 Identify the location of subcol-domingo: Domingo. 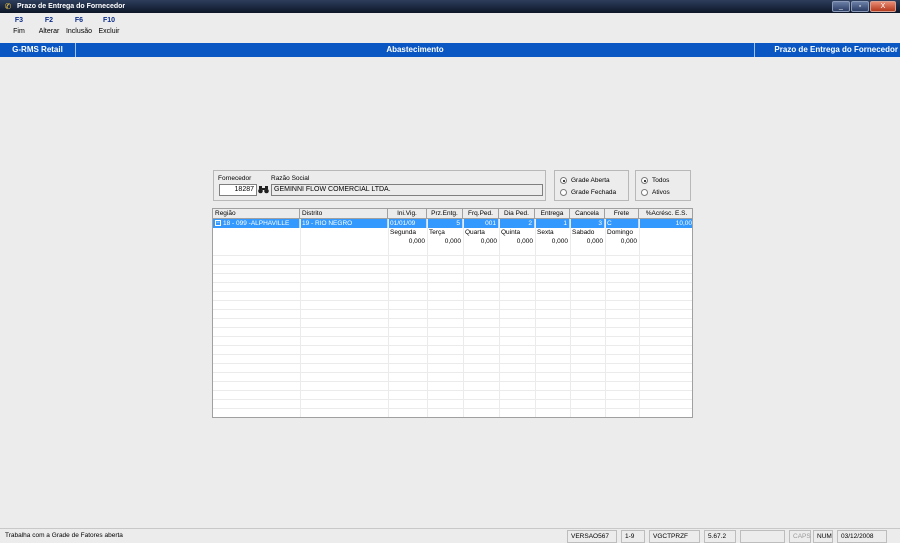
(620, 232).